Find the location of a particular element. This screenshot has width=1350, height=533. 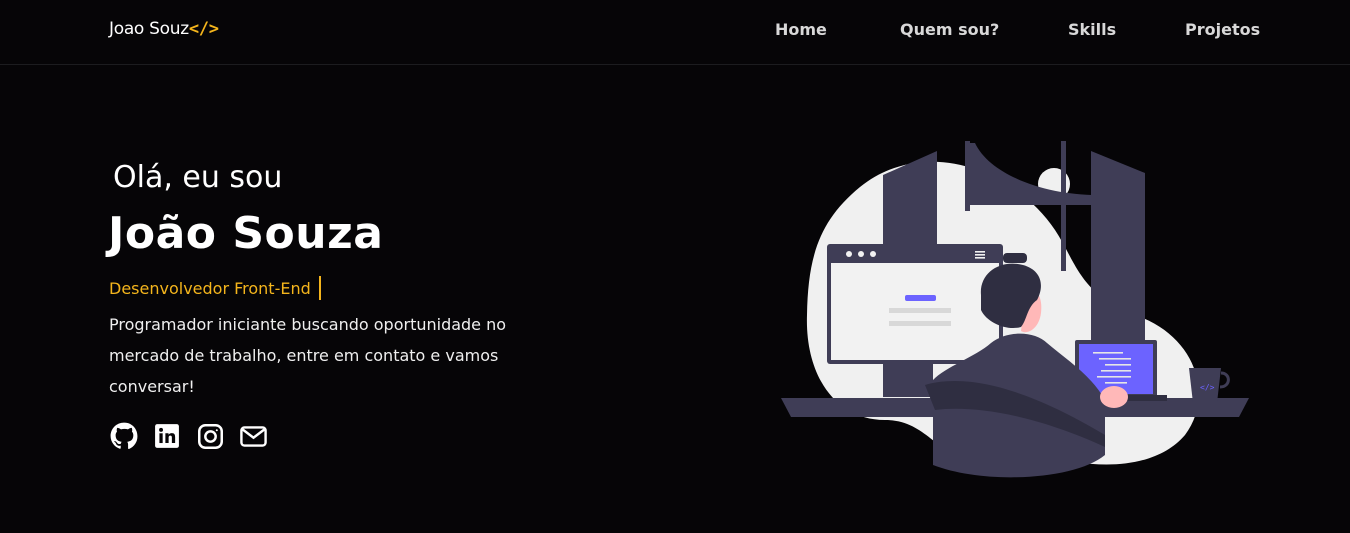

nav-link-quem-sou: Quem sou? is located at coordinates (949, 29).